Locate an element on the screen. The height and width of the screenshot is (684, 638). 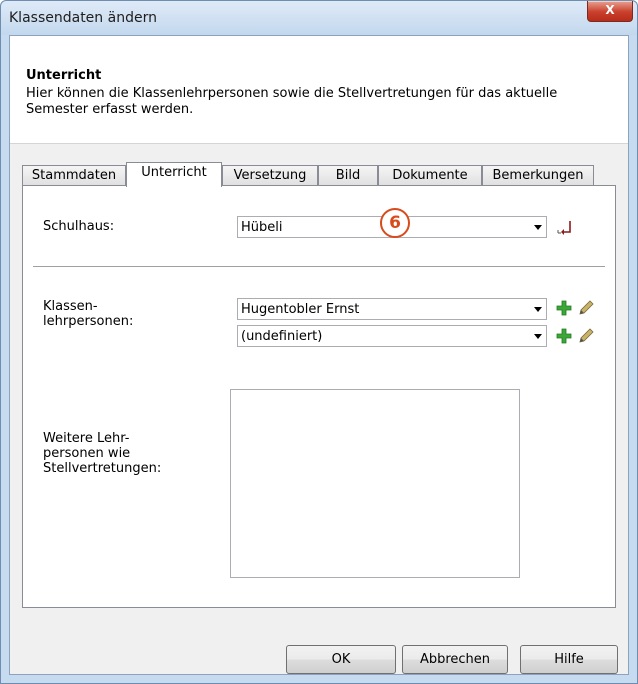
weitere-label-line3: Stellvertretungen: is located at coordinates (102, 468).